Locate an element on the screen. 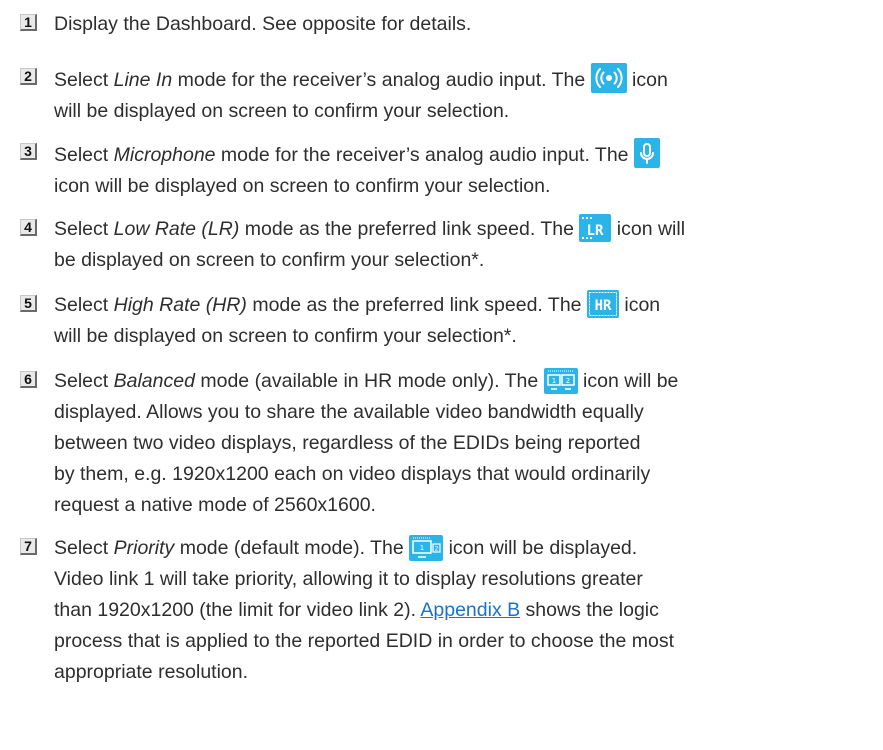  mode-name: Priority is located at coordinates (144, 548).